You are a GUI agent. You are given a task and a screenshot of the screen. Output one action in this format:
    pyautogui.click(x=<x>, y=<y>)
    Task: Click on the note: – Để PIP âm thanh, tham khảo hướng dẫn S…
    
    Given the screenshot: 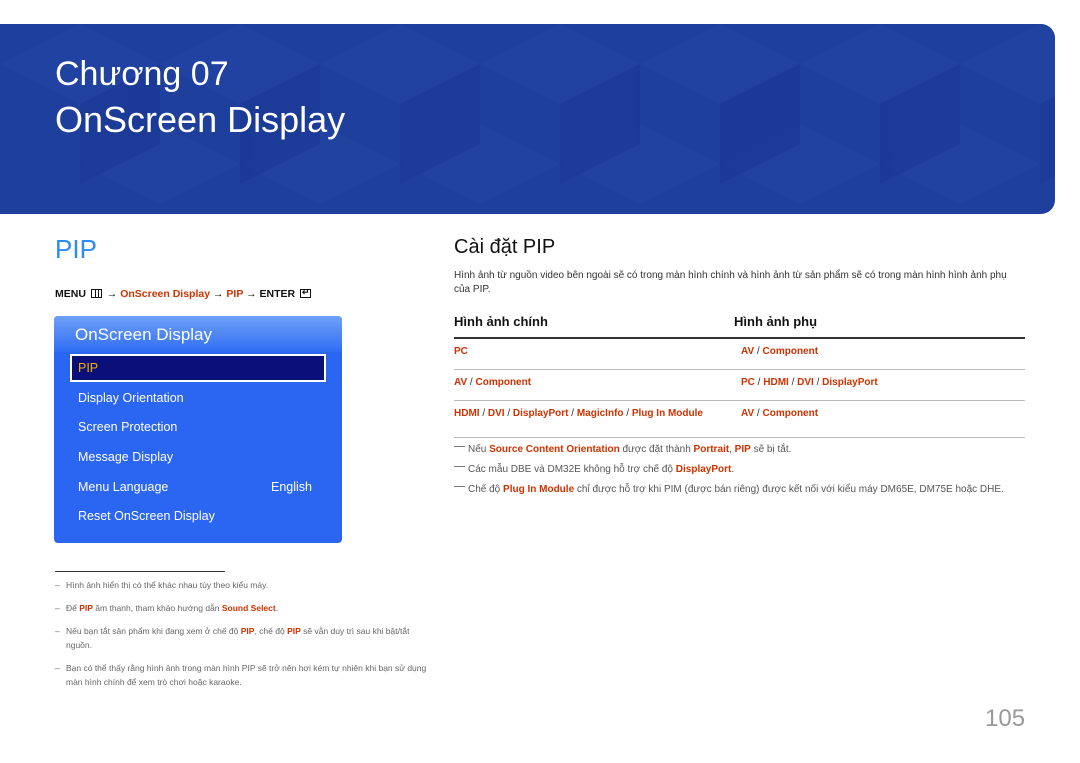 What is the action you would take?
    pyautogui.click(x=167, y=608)
    